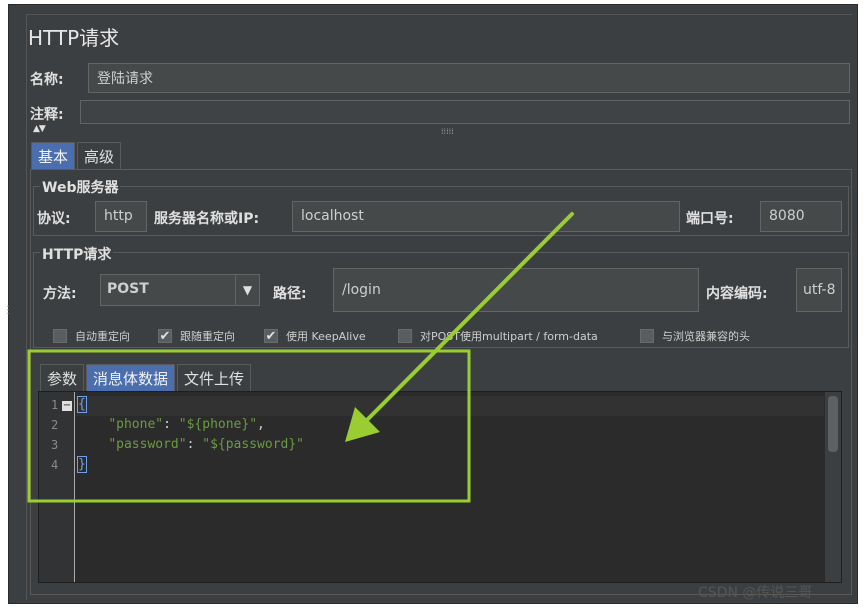 This screenshot has width=863, height=610. I want to click on watermark: CSDN @传说三哥, so click(755, 593).